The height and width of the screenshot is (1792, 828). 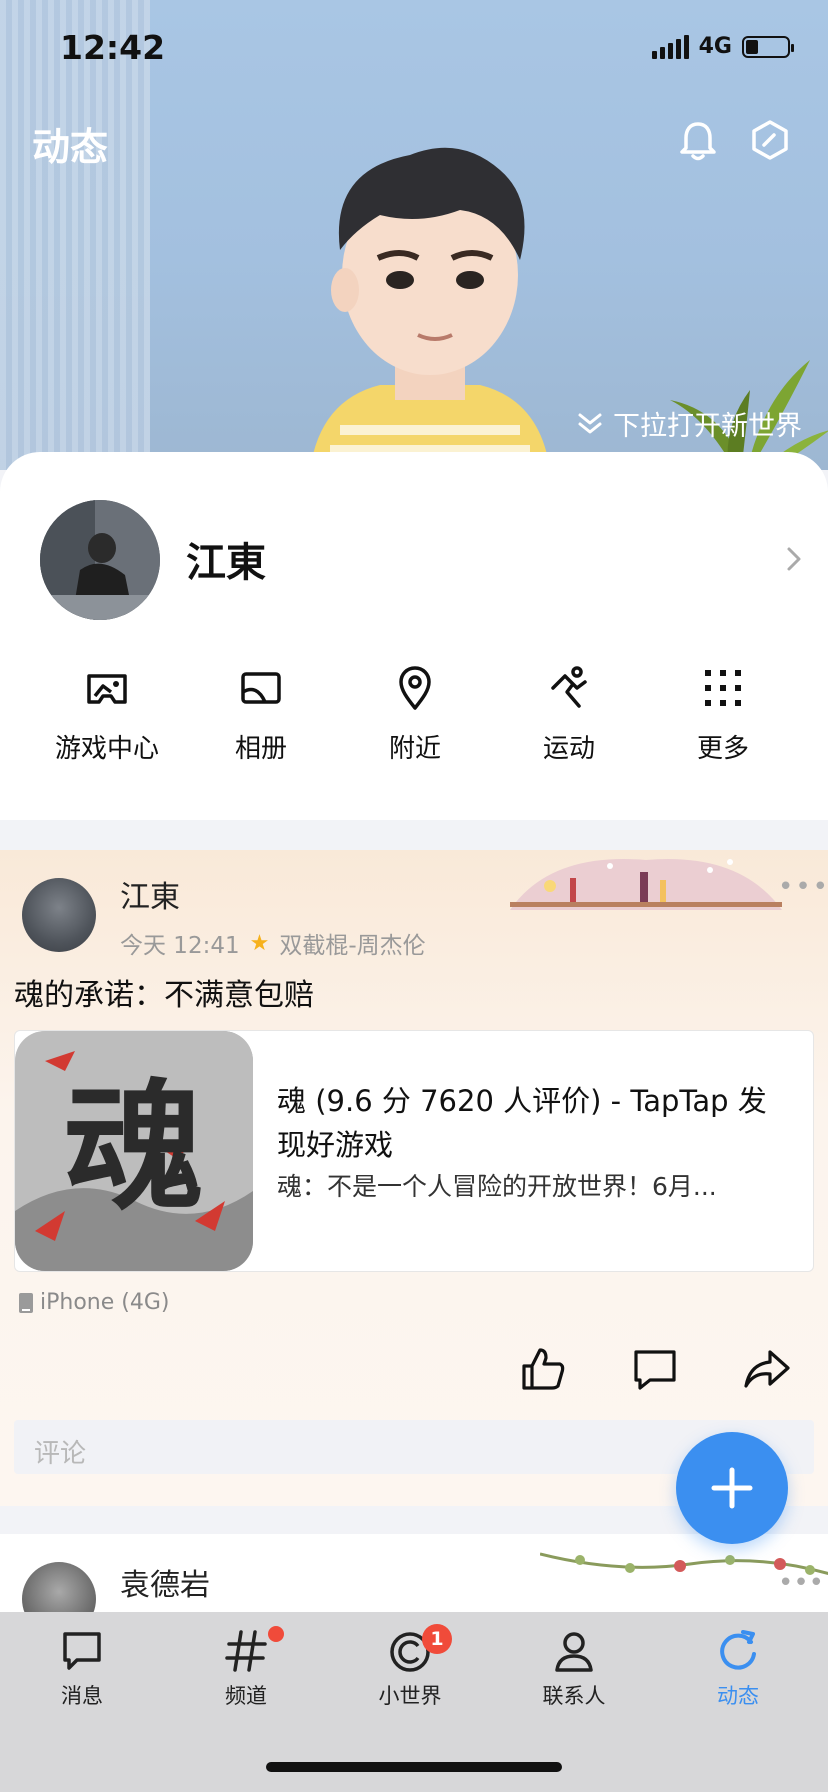 What do you see at coordinates (543, 1369) in the screenshot?
I see `like-icon` at bounding box center [543, 1369].